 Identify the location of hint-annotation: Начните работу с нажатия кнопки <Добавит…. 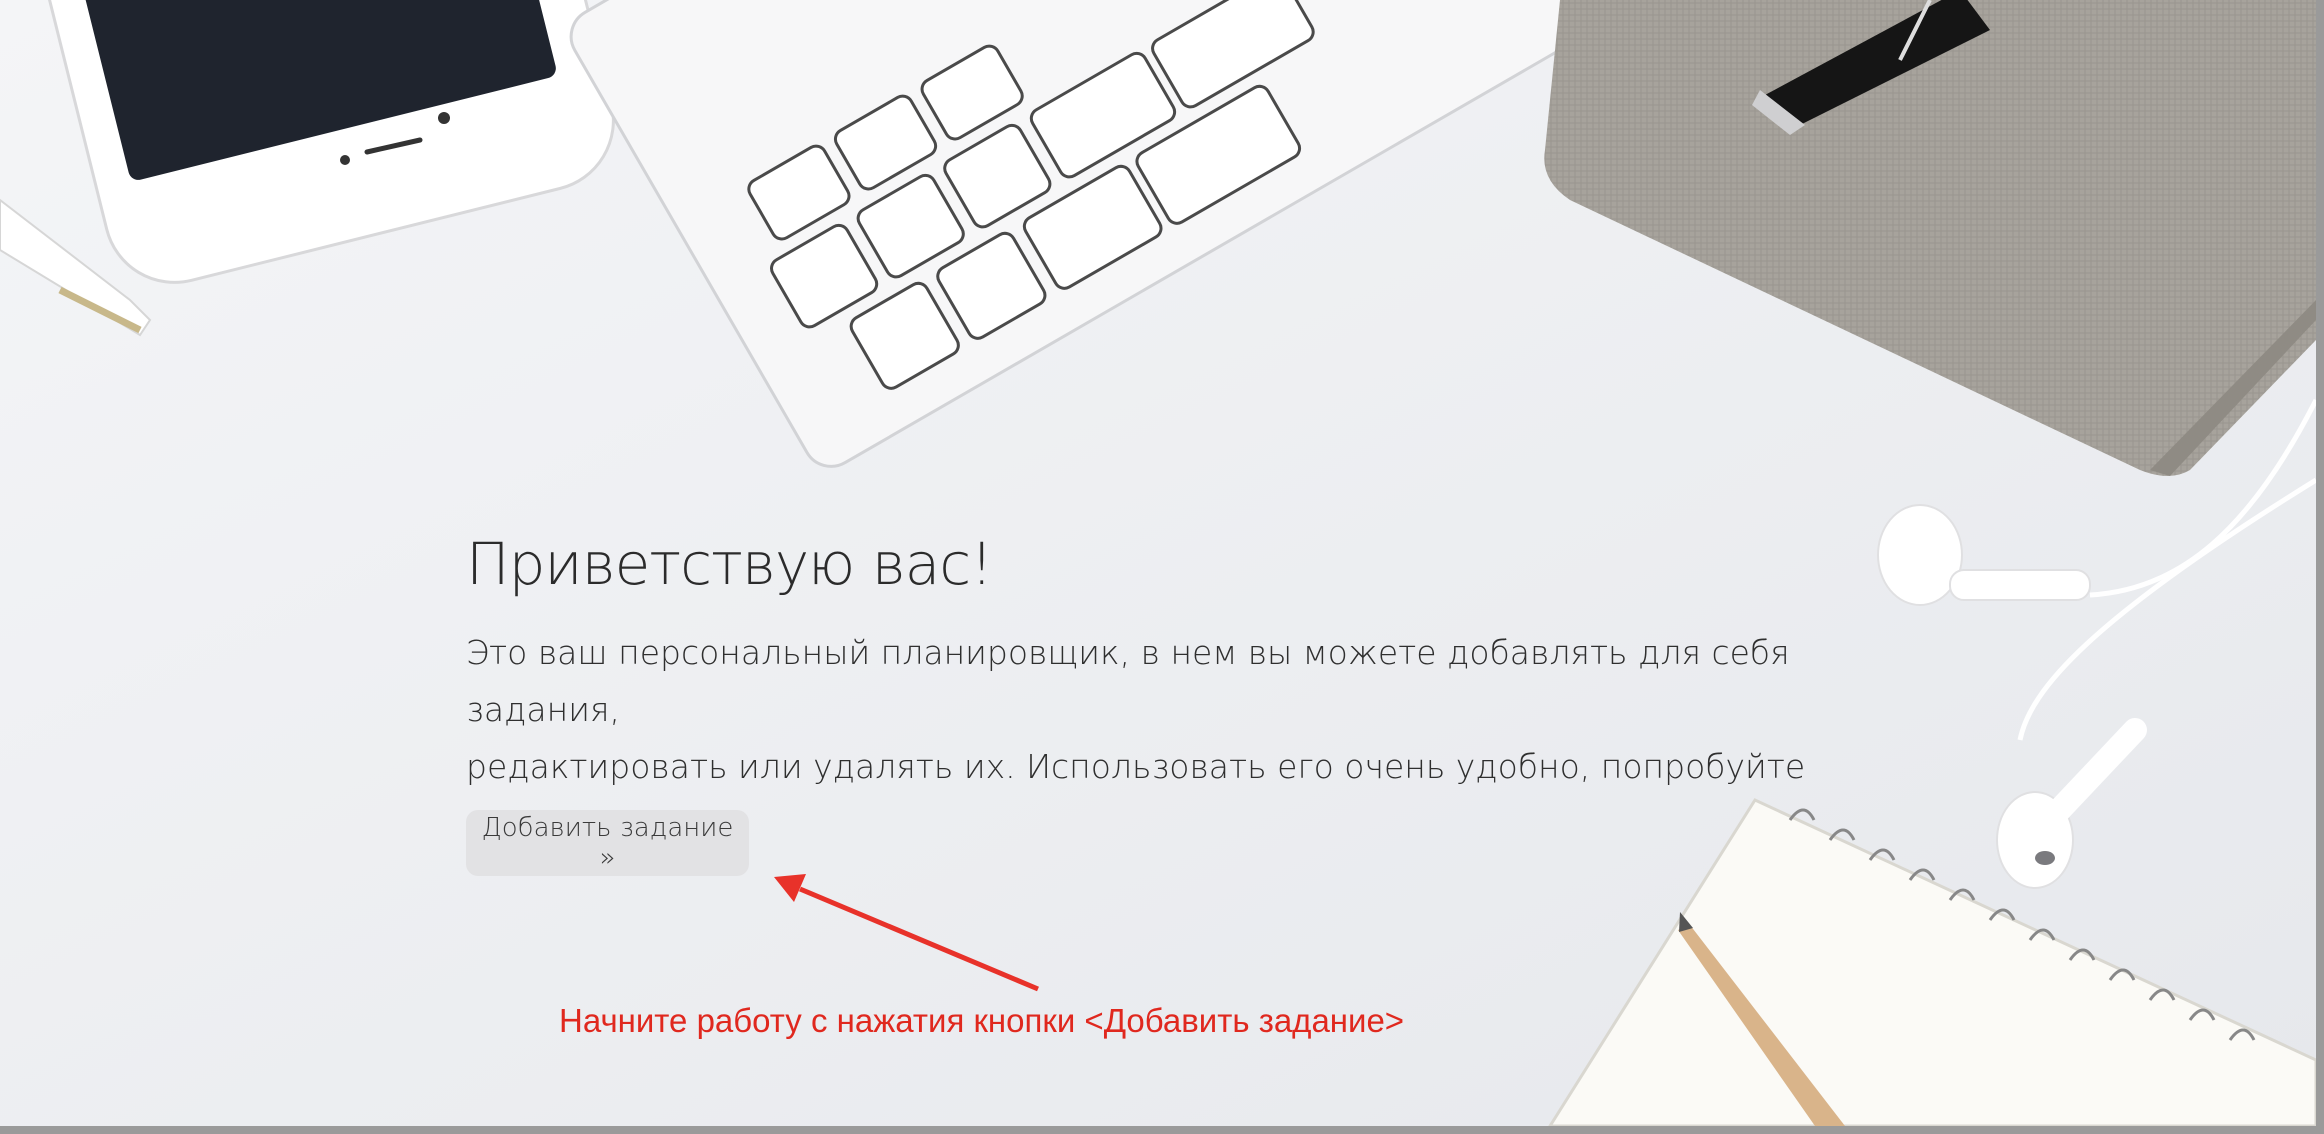
(982, 1020).